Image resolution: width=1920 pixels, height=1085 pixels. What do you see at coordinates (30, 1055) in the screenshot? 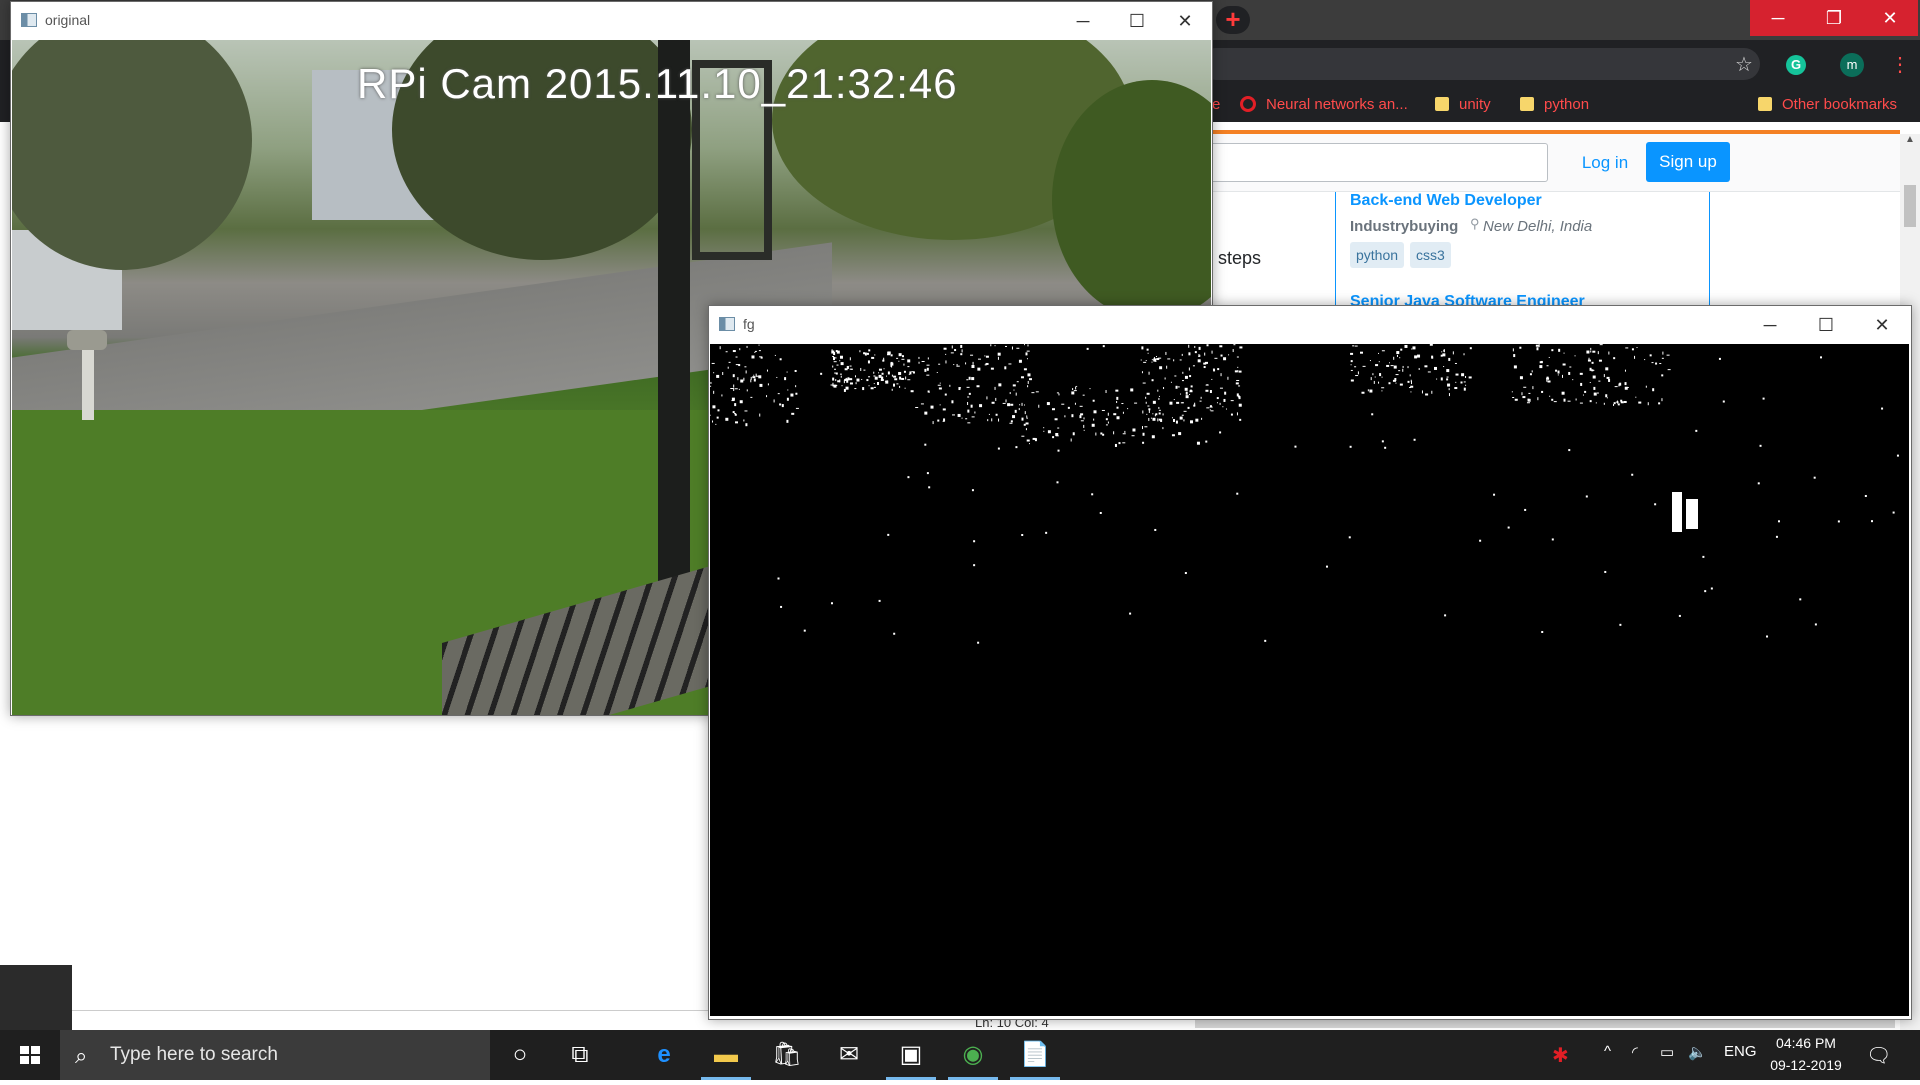
I see `start-button` at bounding box center [30, 1055].